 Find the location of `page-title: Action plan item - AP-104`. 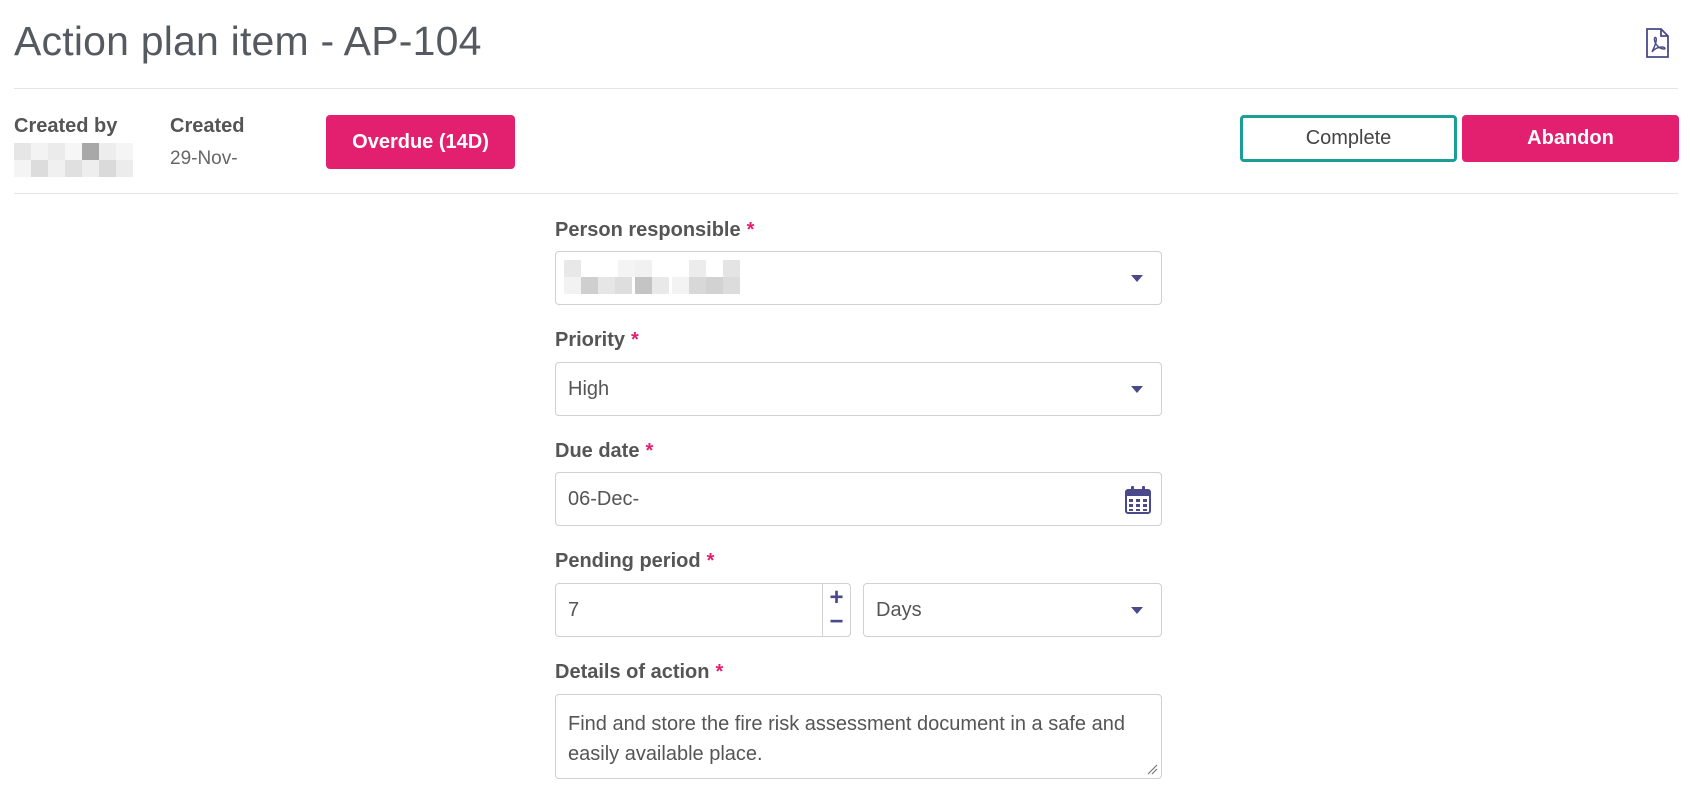

page-title: Action plan item - AP-104 is located at coordinates (248, 41).